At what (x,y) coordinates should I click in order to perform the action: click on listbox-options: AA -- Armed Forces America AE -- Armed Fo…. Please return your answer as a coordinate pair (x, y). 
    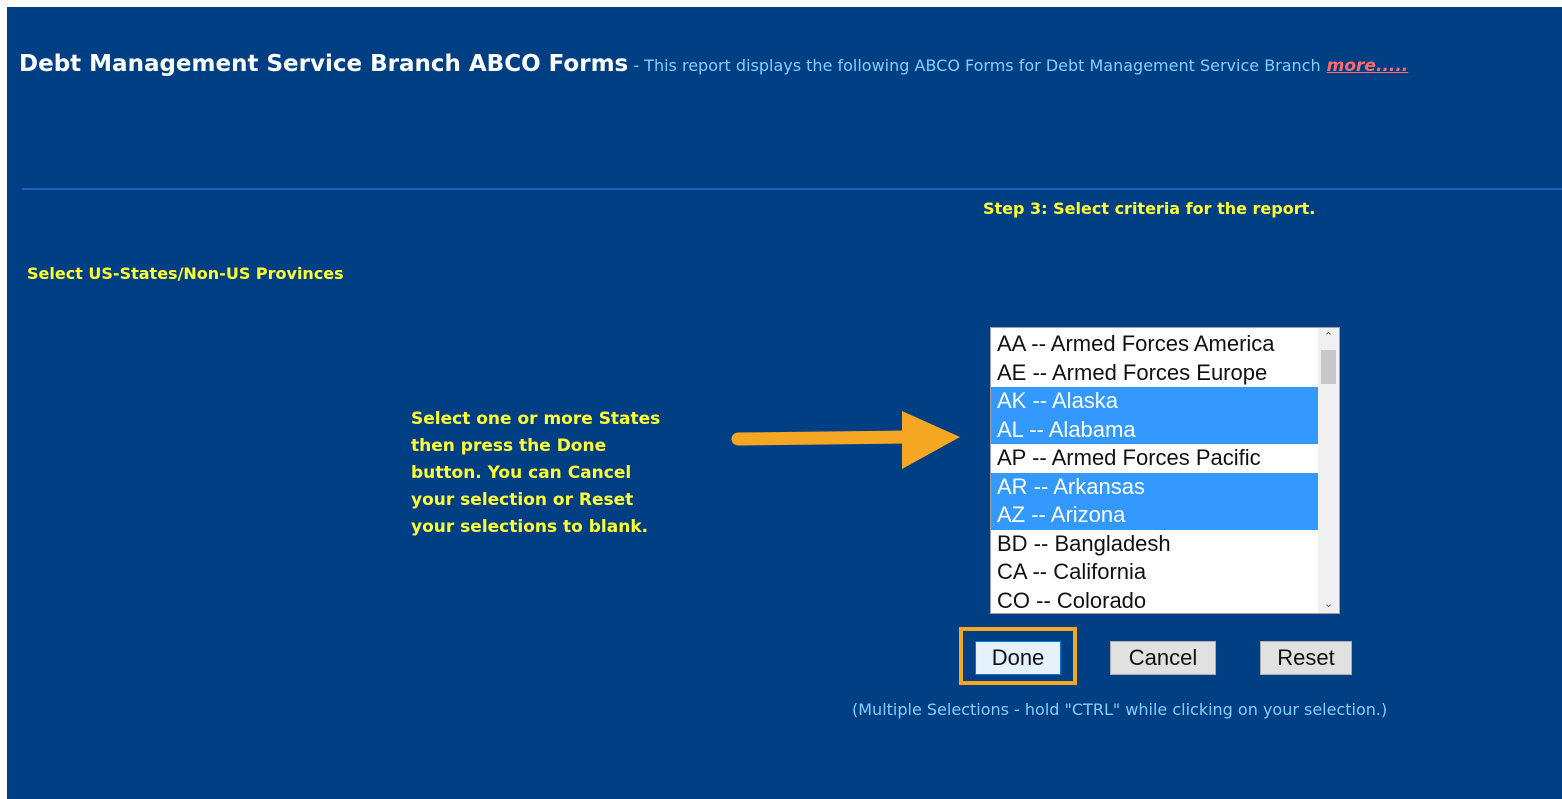
    Looking at the image, I should click on (1154, 472).